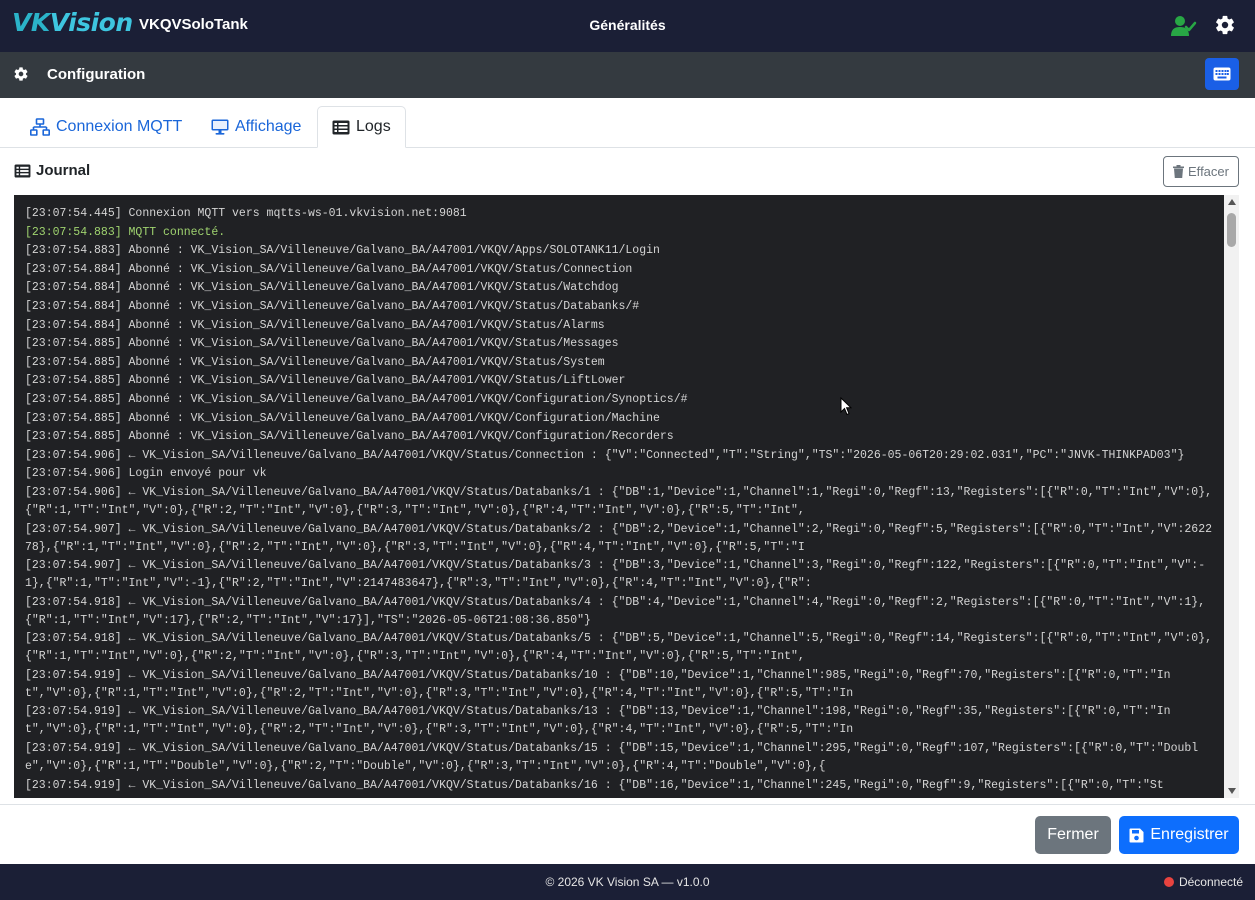 This screenshot has height=900, width=1255. I want to click on scroll-up-arrow-icon, so click(1232, 202).